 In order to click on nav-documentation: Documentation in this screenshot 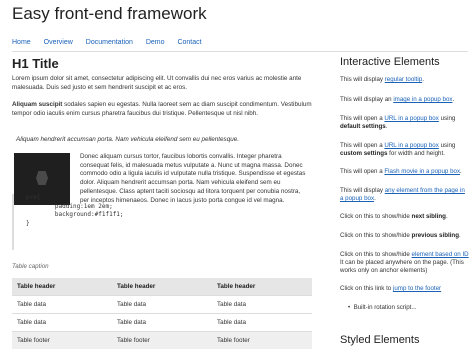, I will do `click(109, 42)`.